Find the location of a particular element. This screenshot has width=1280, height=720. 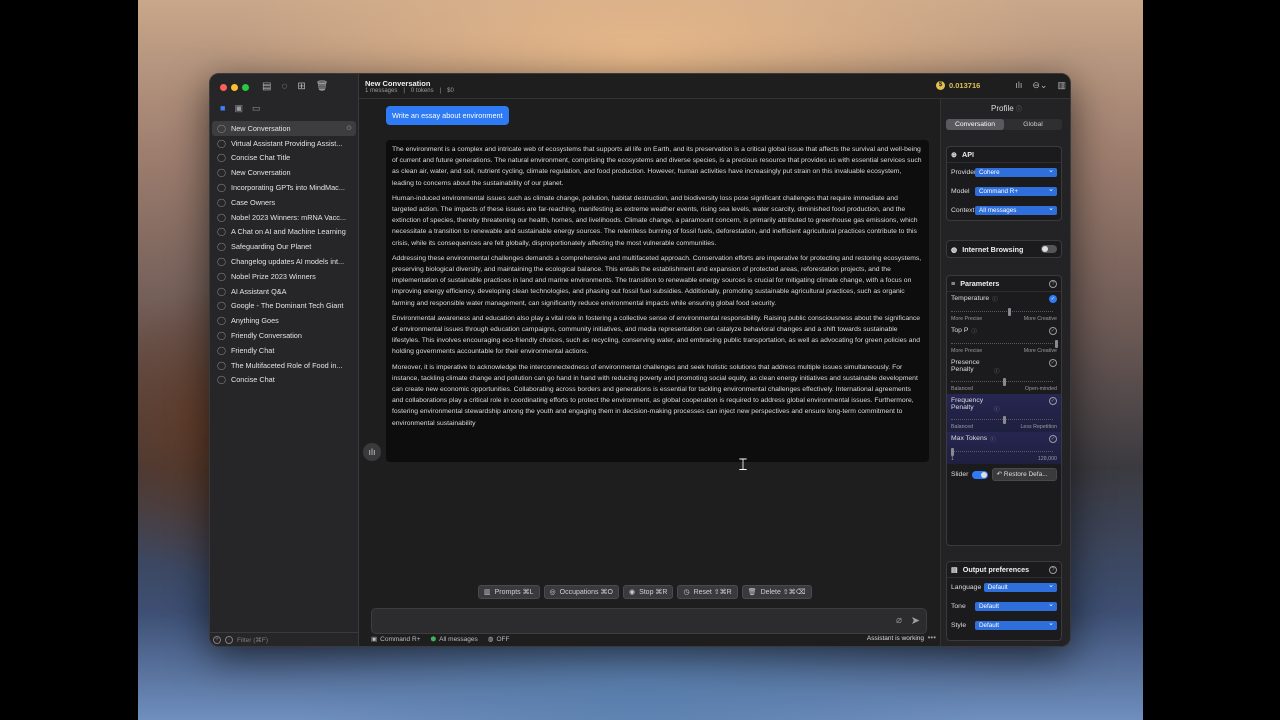

text-cursor-icon: 𝙸 is located at coordinates (743, 465).